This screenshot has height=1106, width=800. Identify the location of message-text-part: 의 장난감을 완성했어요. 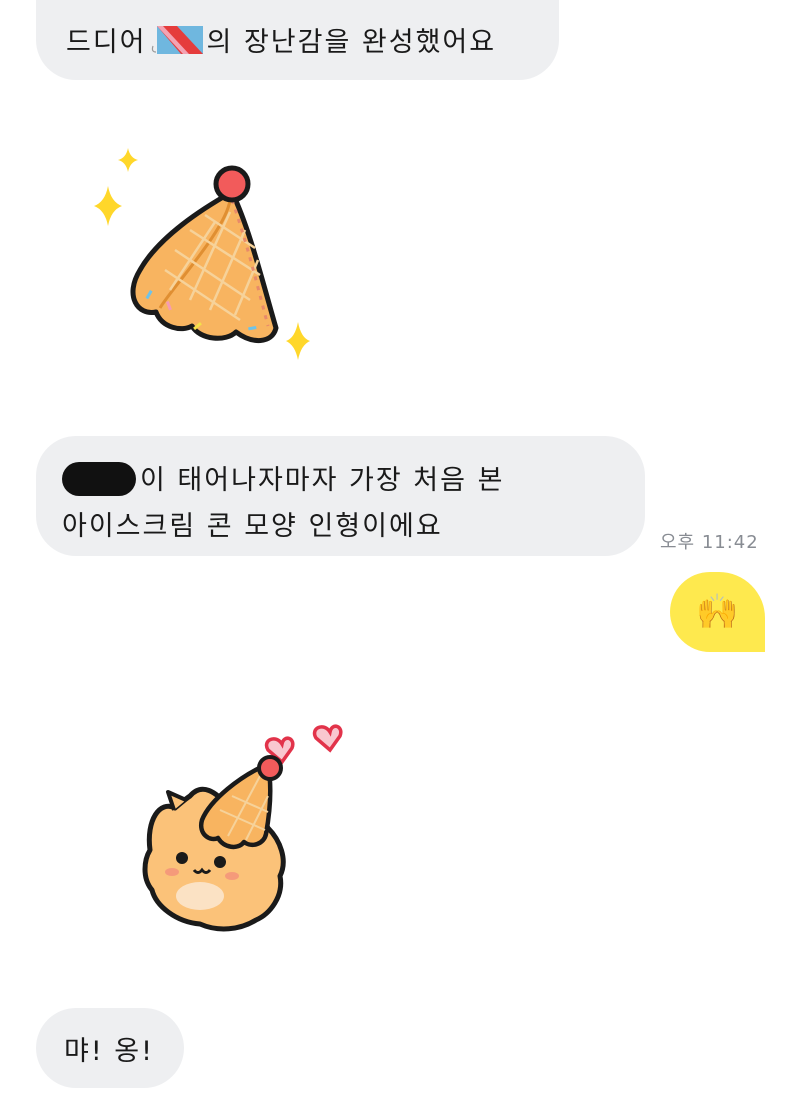
(351, 42).